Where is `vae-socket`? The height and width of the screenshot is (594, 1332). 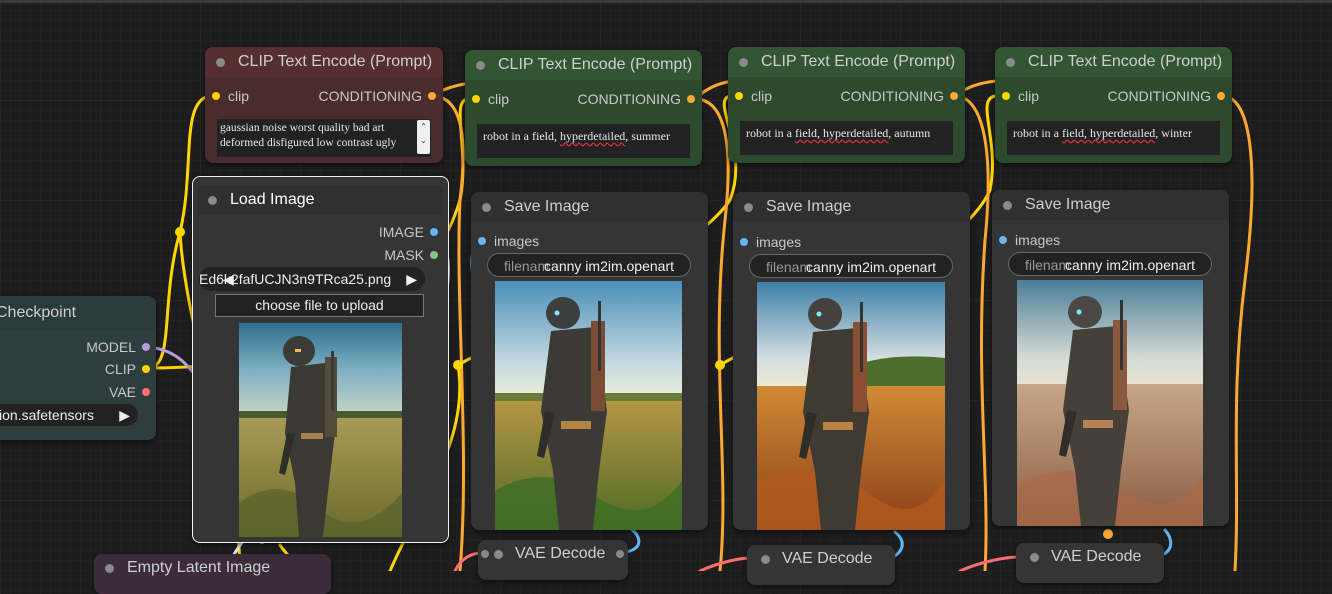
vae-socket is located at coordinates (146, 392).